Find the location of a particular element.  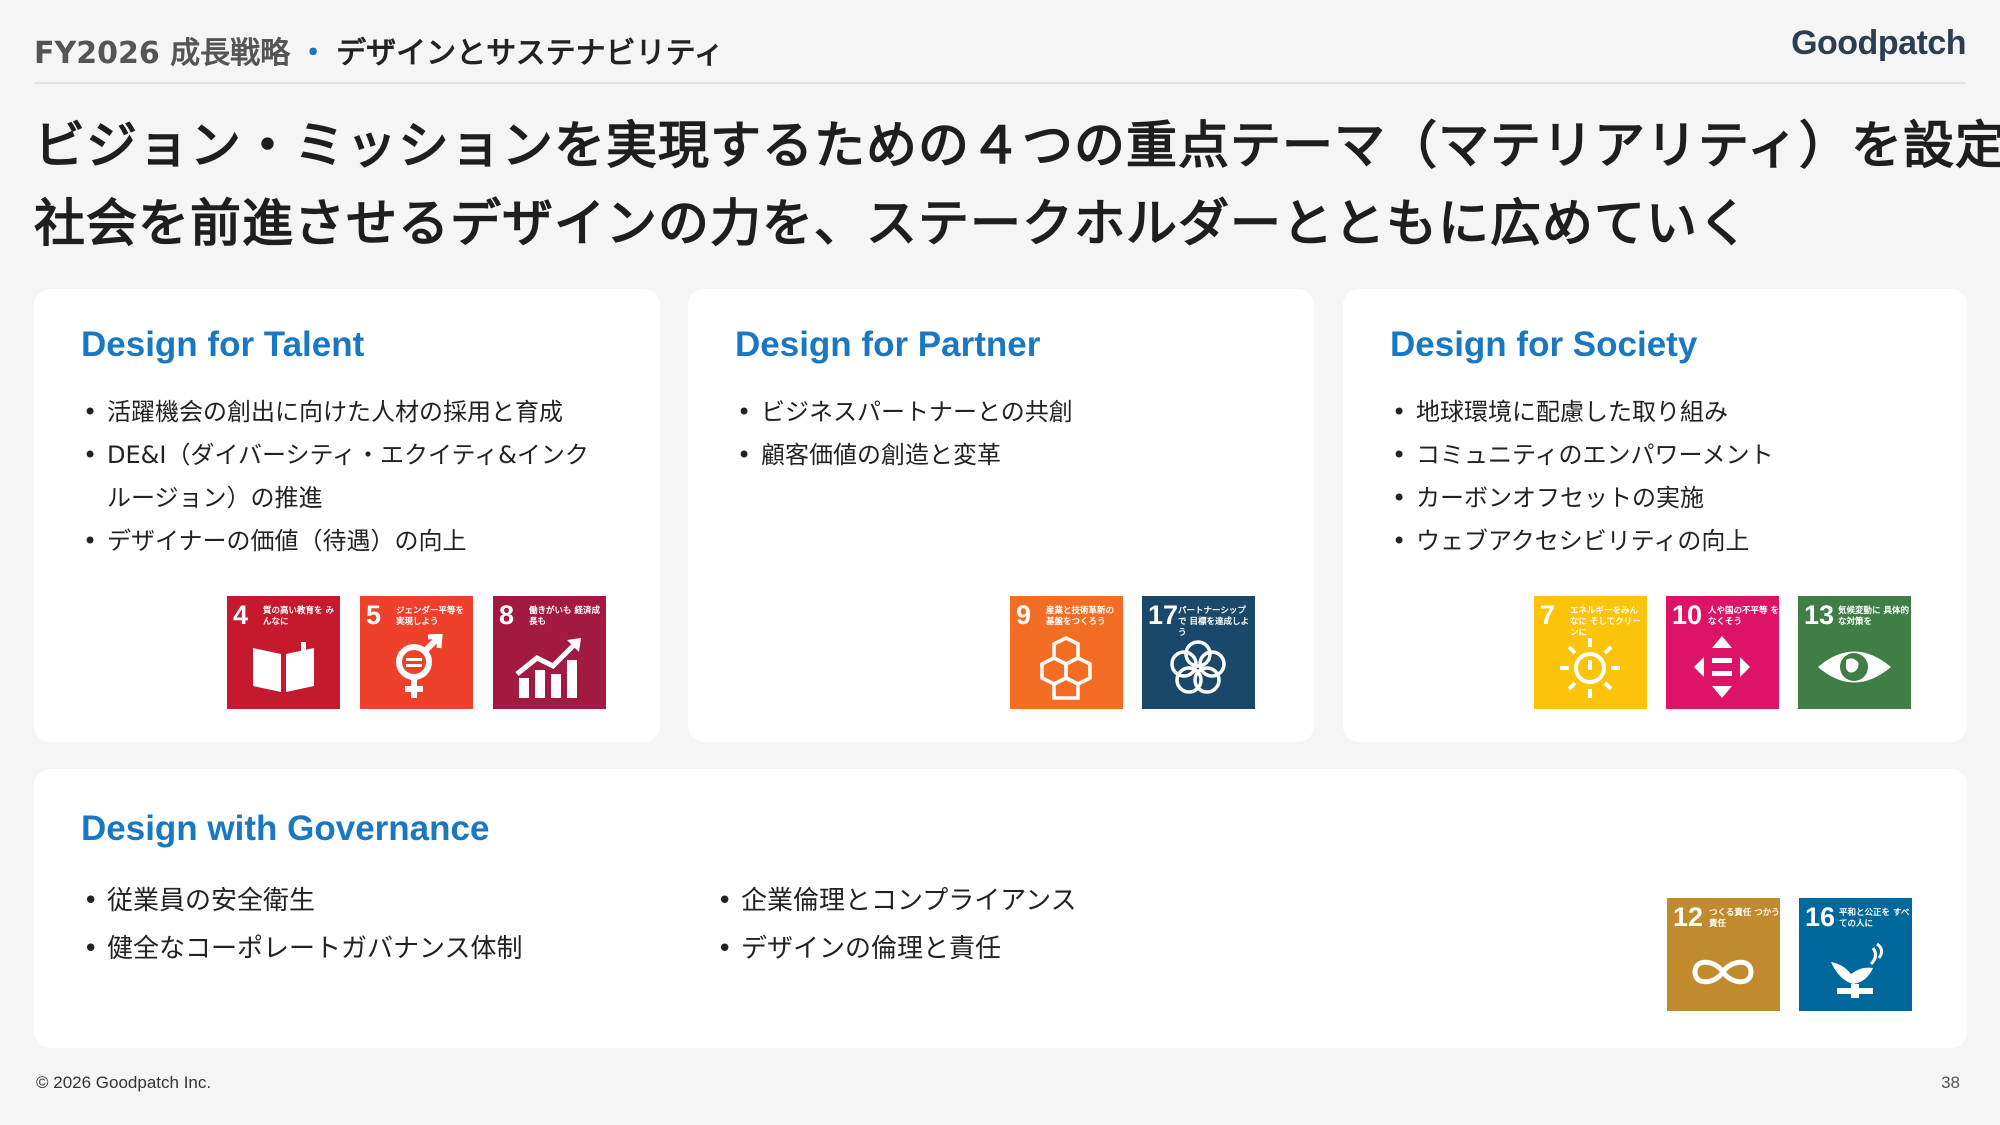

sdg-goal-9: 9 産業と技術革新の 基盤をつくろう is located at coordinates (1066, 652).